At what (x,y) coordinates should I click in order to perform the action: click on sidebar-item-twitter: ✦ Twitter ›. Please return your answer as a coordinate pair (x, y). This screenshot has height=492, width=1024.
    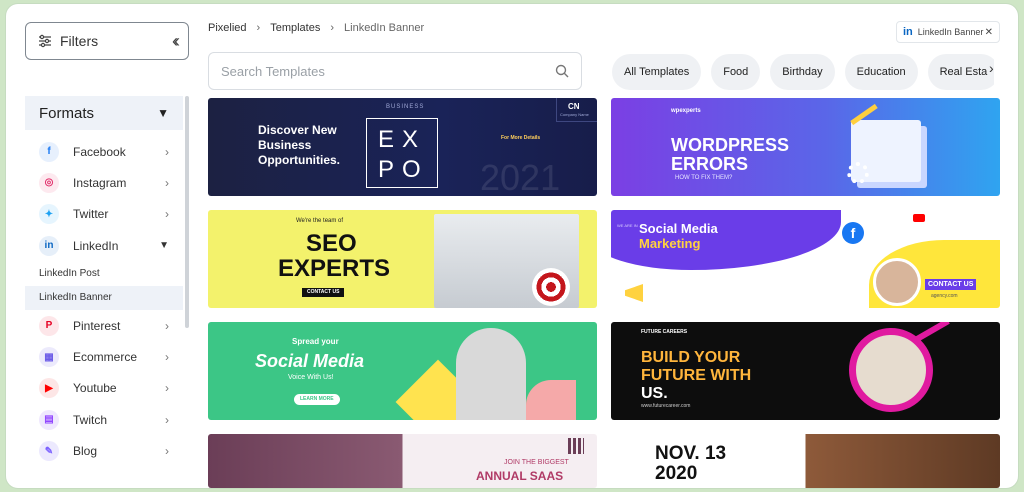
    Looking at the image, I should click on (104, 214).